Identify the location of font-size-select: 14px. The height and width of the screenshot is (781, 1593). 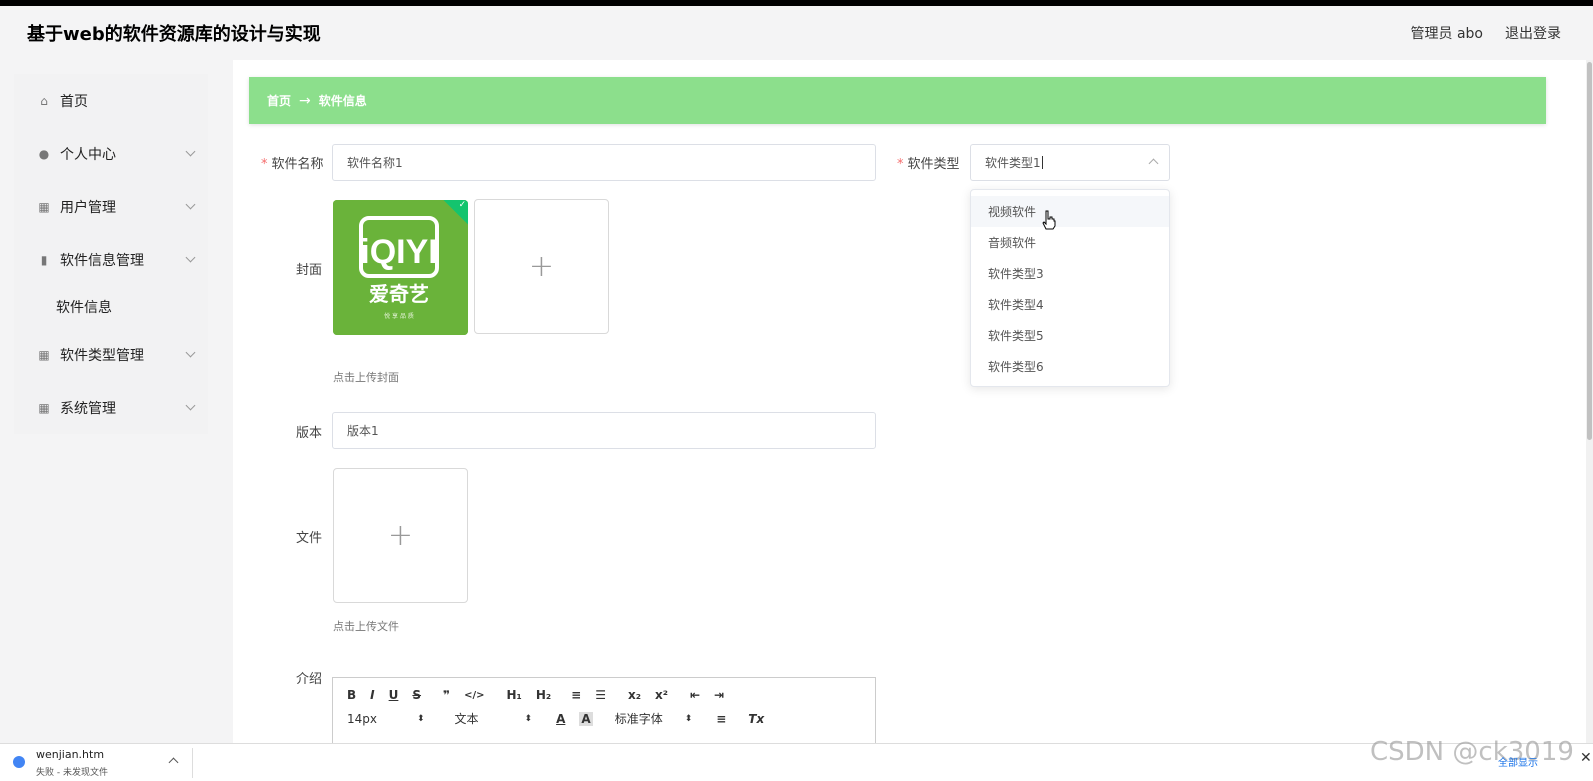
(382, 719).